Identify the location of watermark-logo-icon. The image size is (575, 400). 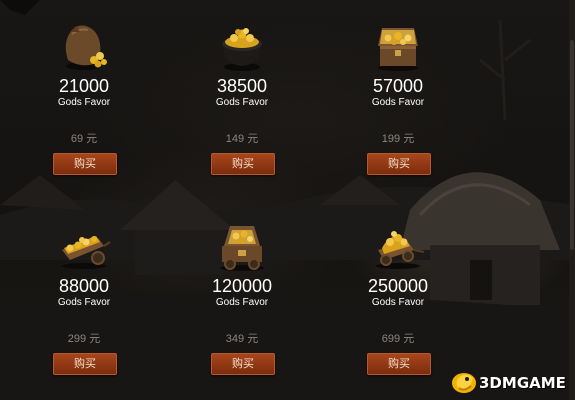
(464, 383).